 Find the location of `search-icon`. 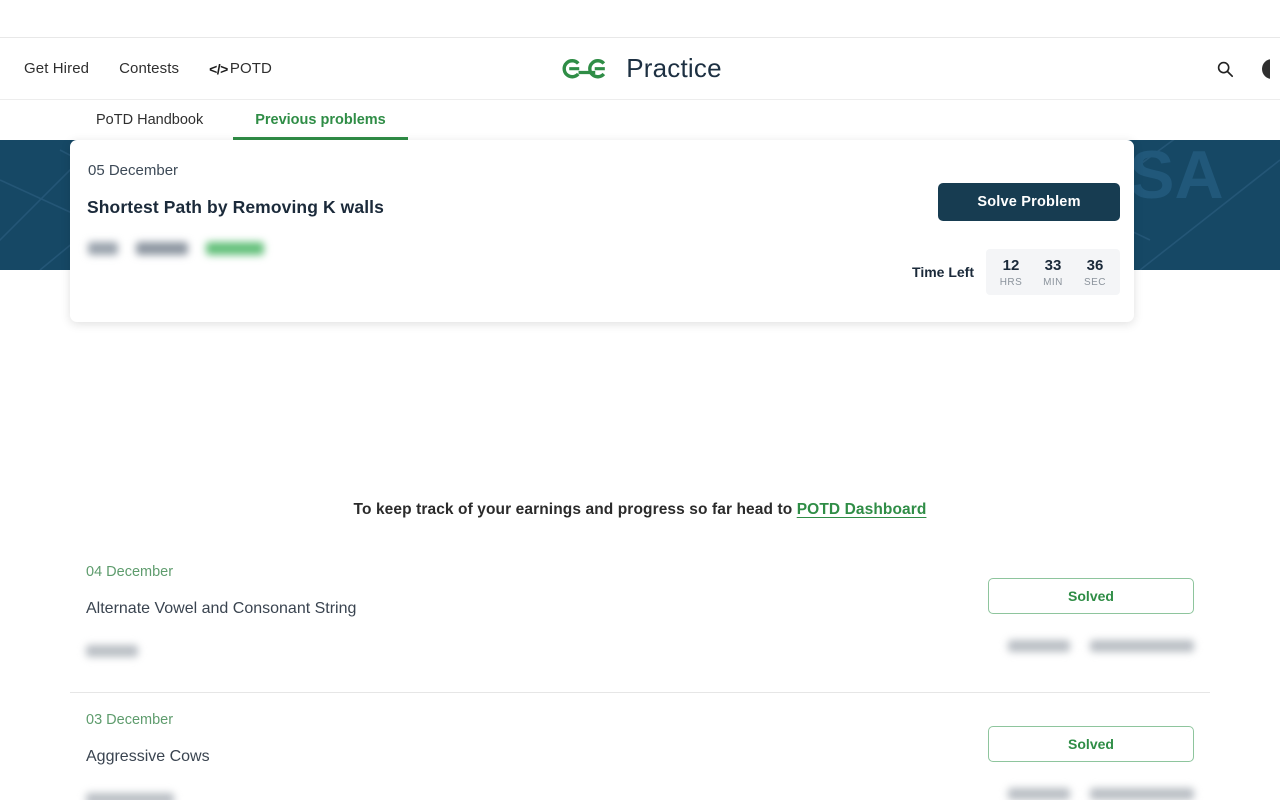

search-icon is located at coordinates (1225, 69).